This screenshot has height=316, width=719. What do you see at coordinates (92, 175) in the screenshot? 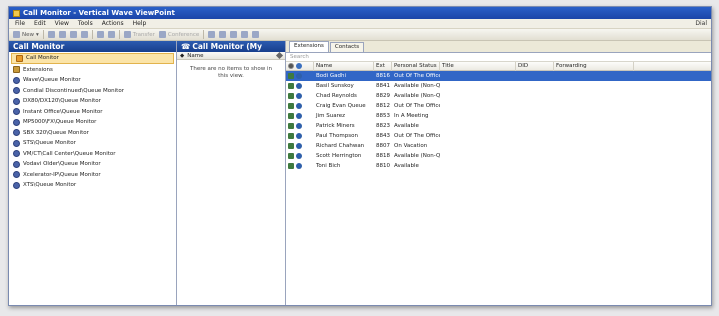
I see `tree-item: Xcelerator-IP\Queue Monitor` at bounding box center [92, 175].